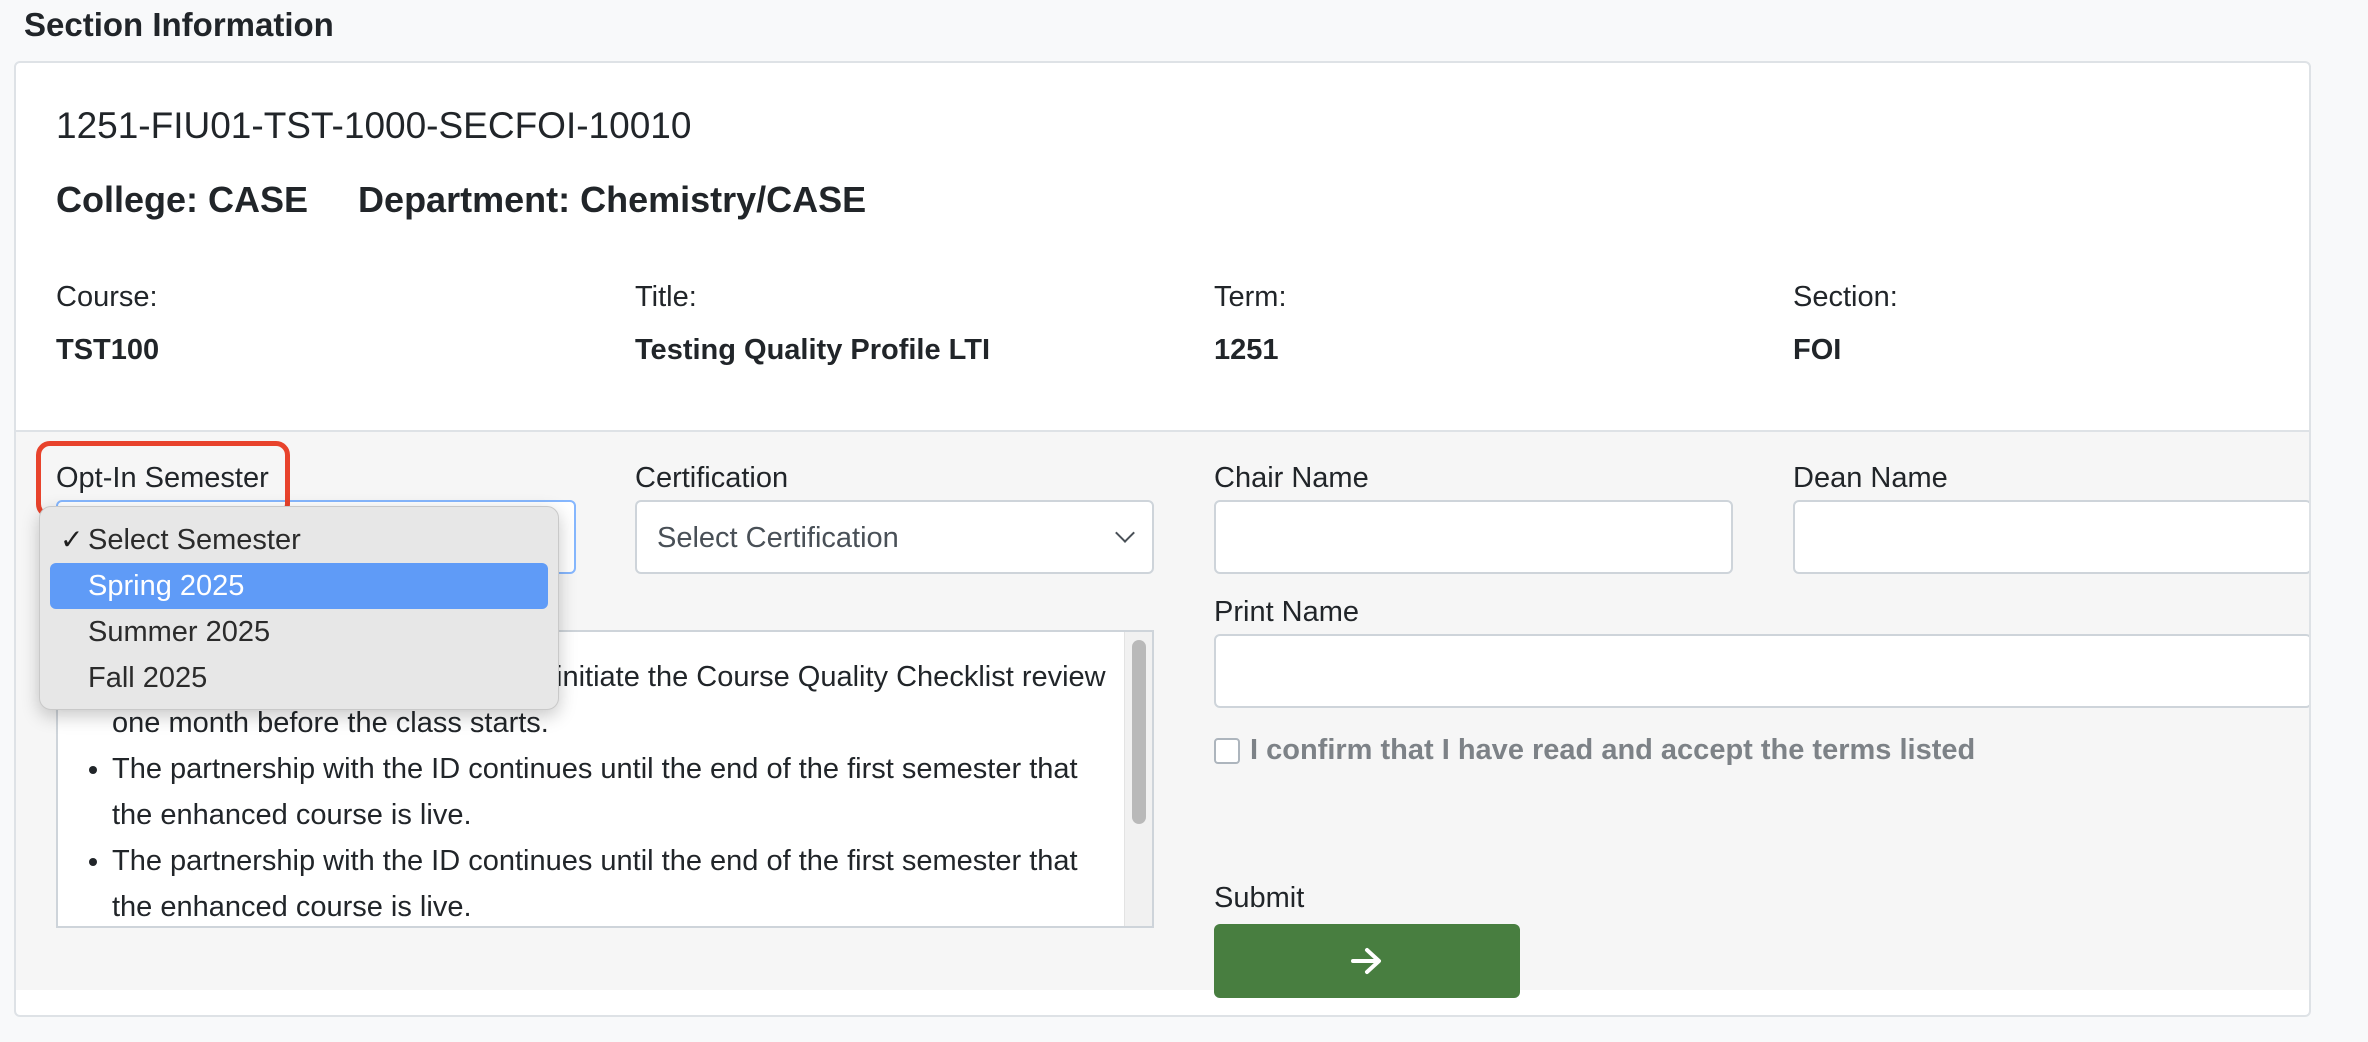 Image resolution: width=2368 pixels, height=1042 pixels. What do you see at coordinates (194, 540) in the screenshot?
I see `semester-option-label: Select Semester` at bounding box center [194, 540].